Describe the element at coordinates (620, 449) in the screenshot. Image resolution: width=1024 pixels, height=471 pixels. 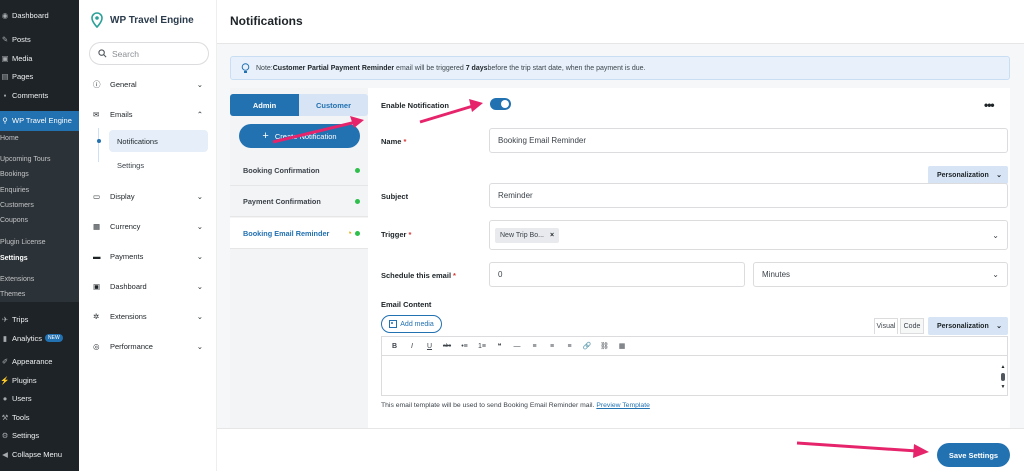
I see `footer-bar: Save Settings` at that location.